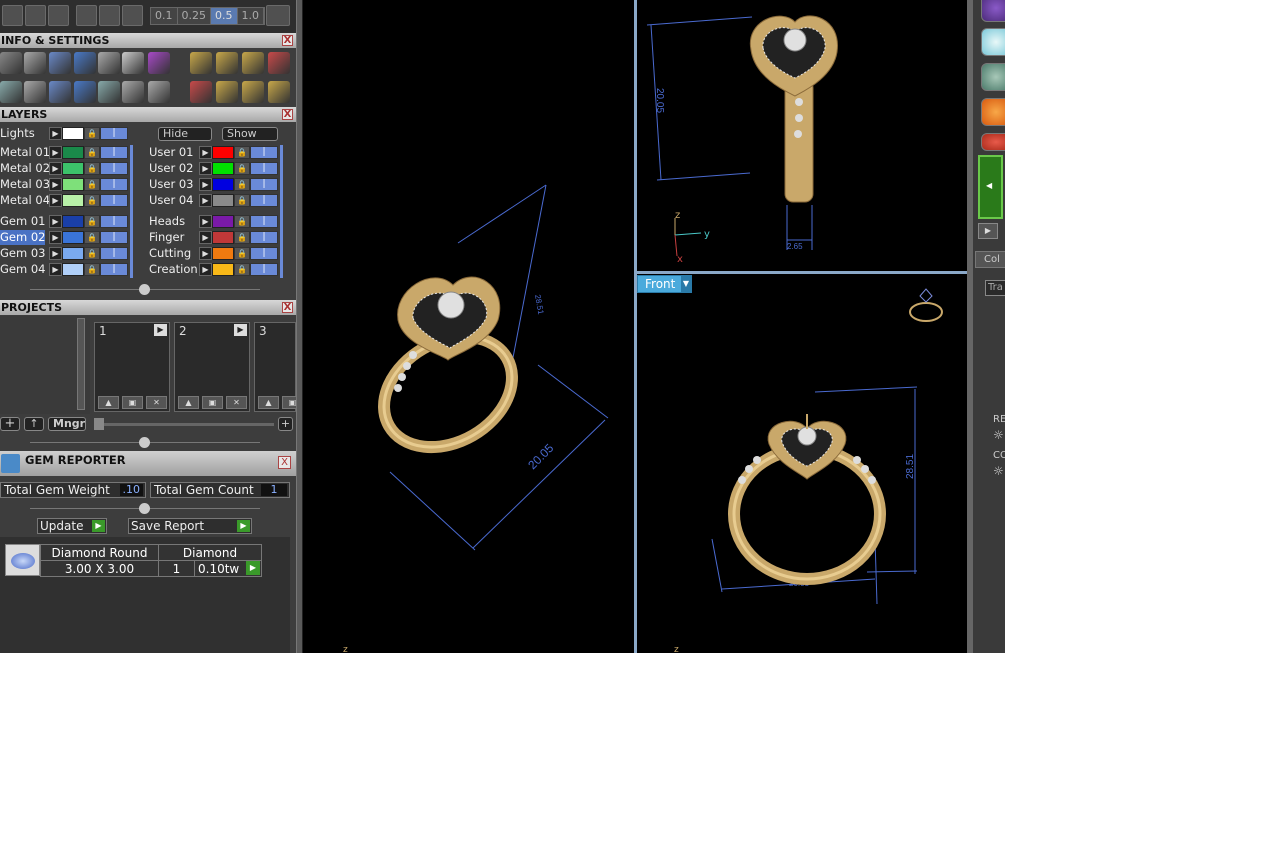 The image size is (1274, 865). I want to click on zoom-0.1: 0.1, so click(164, 16).